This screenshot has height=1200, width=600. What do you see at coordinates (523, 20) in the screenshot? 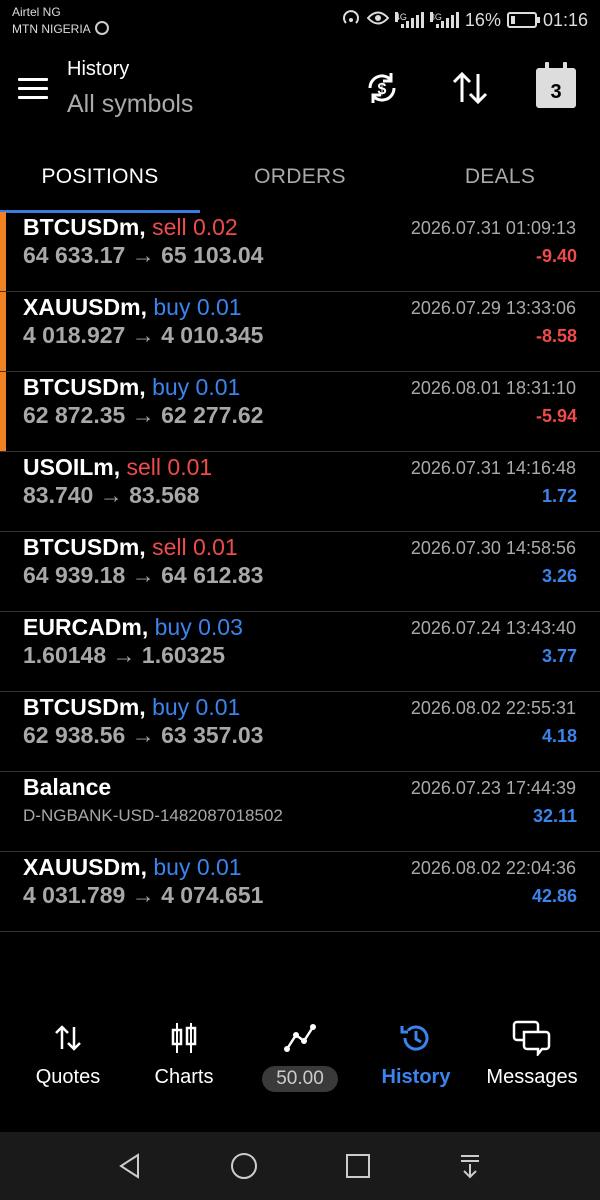
I see `battery-icon` at bounding box center [523, 20].